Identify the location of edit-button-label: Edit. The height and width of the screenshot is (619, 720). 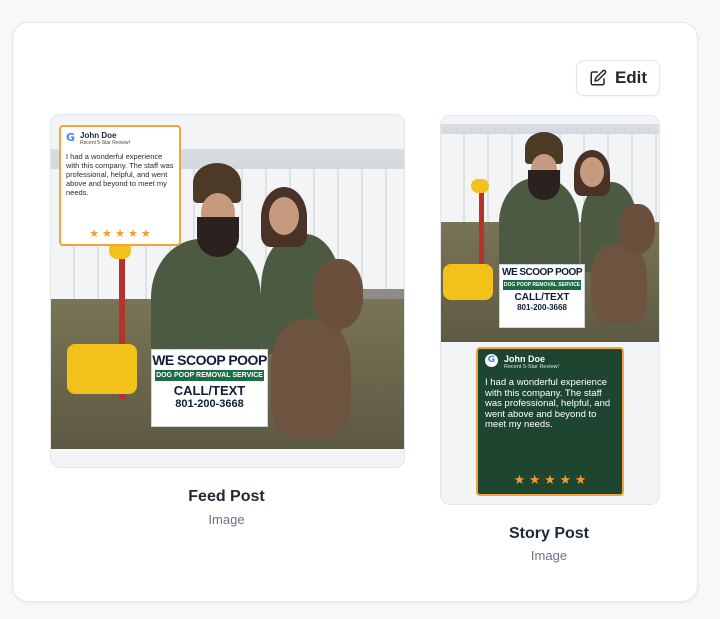
(631, 77).